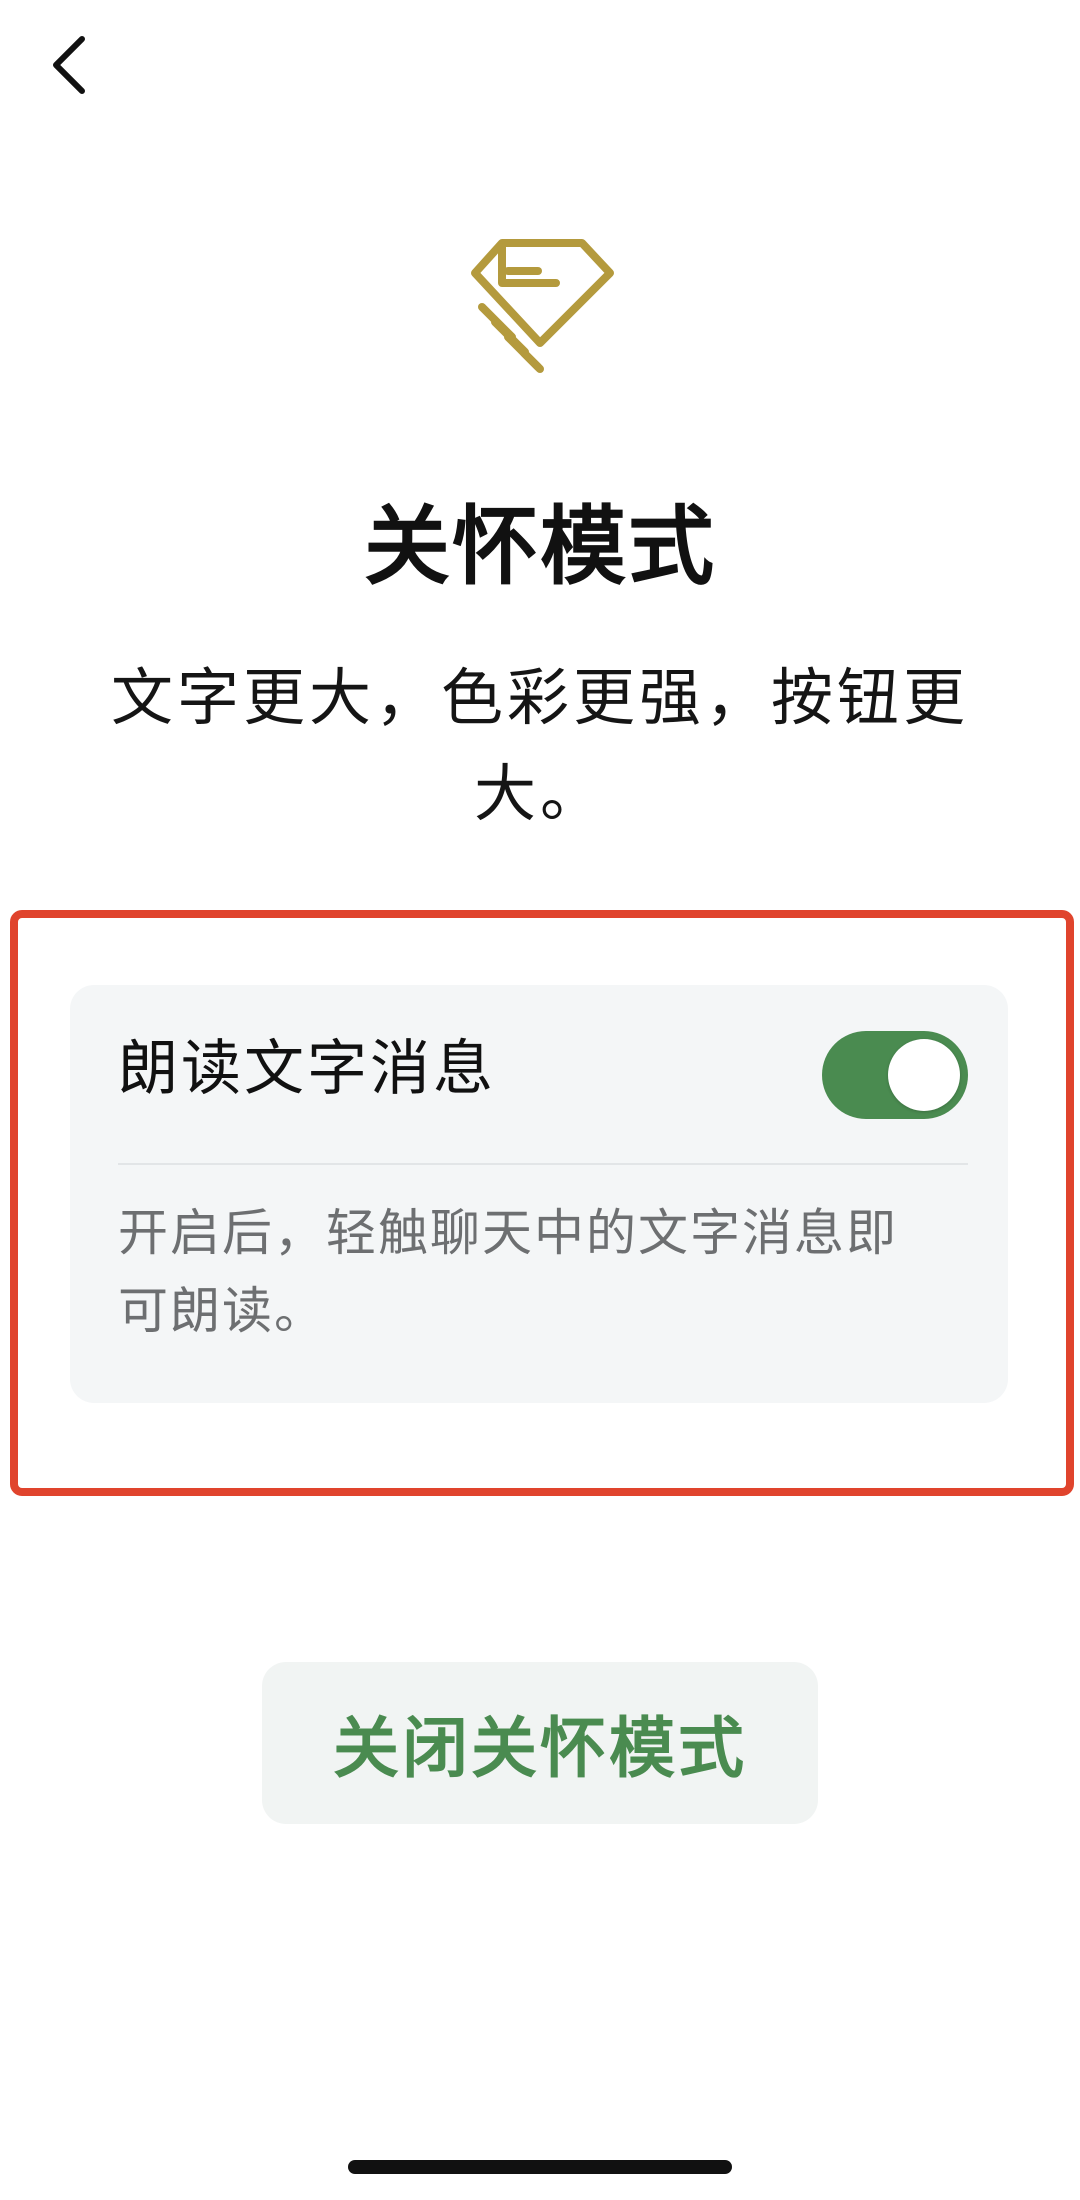  Describe the element at coordinates (539, 746) in the screenshot. I see `page-subtitle: 文字更大，色彩更强，按钮更大。` at that location.